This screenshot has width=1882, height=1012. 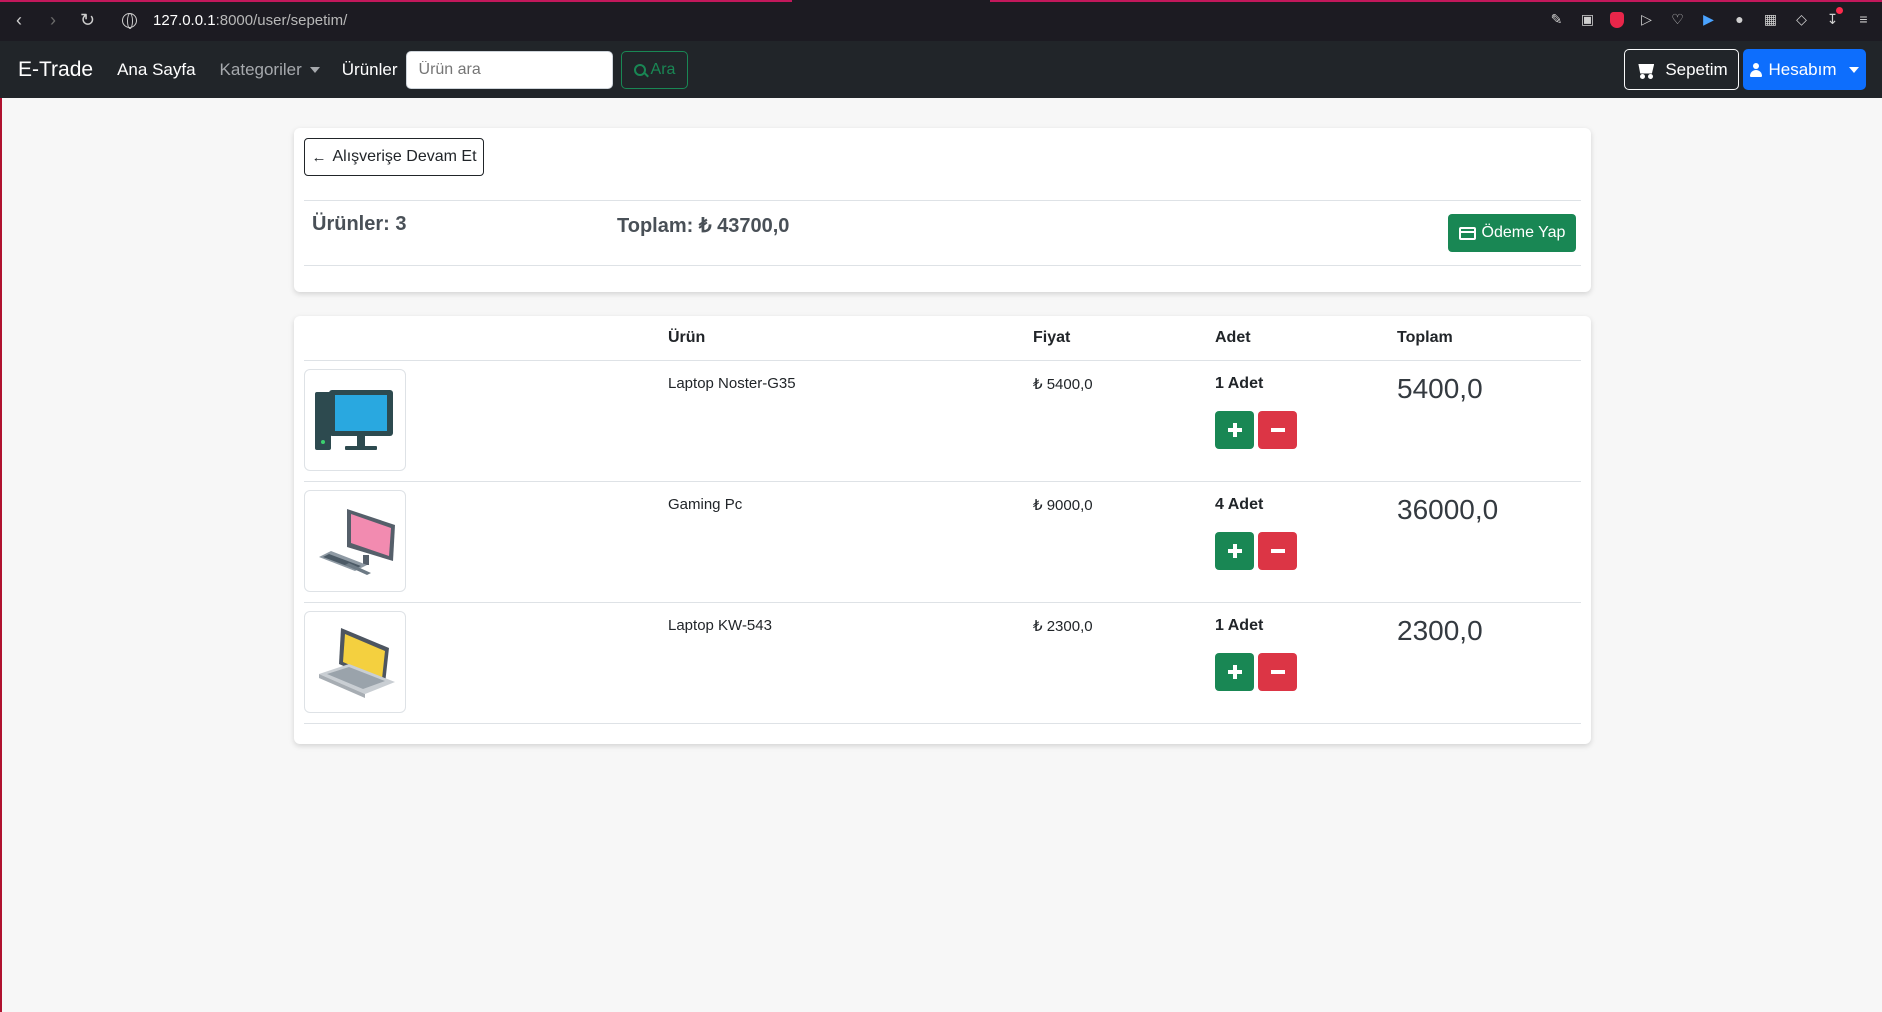 I want to click on download-icon: ↧, so click(x=1833, y=17).